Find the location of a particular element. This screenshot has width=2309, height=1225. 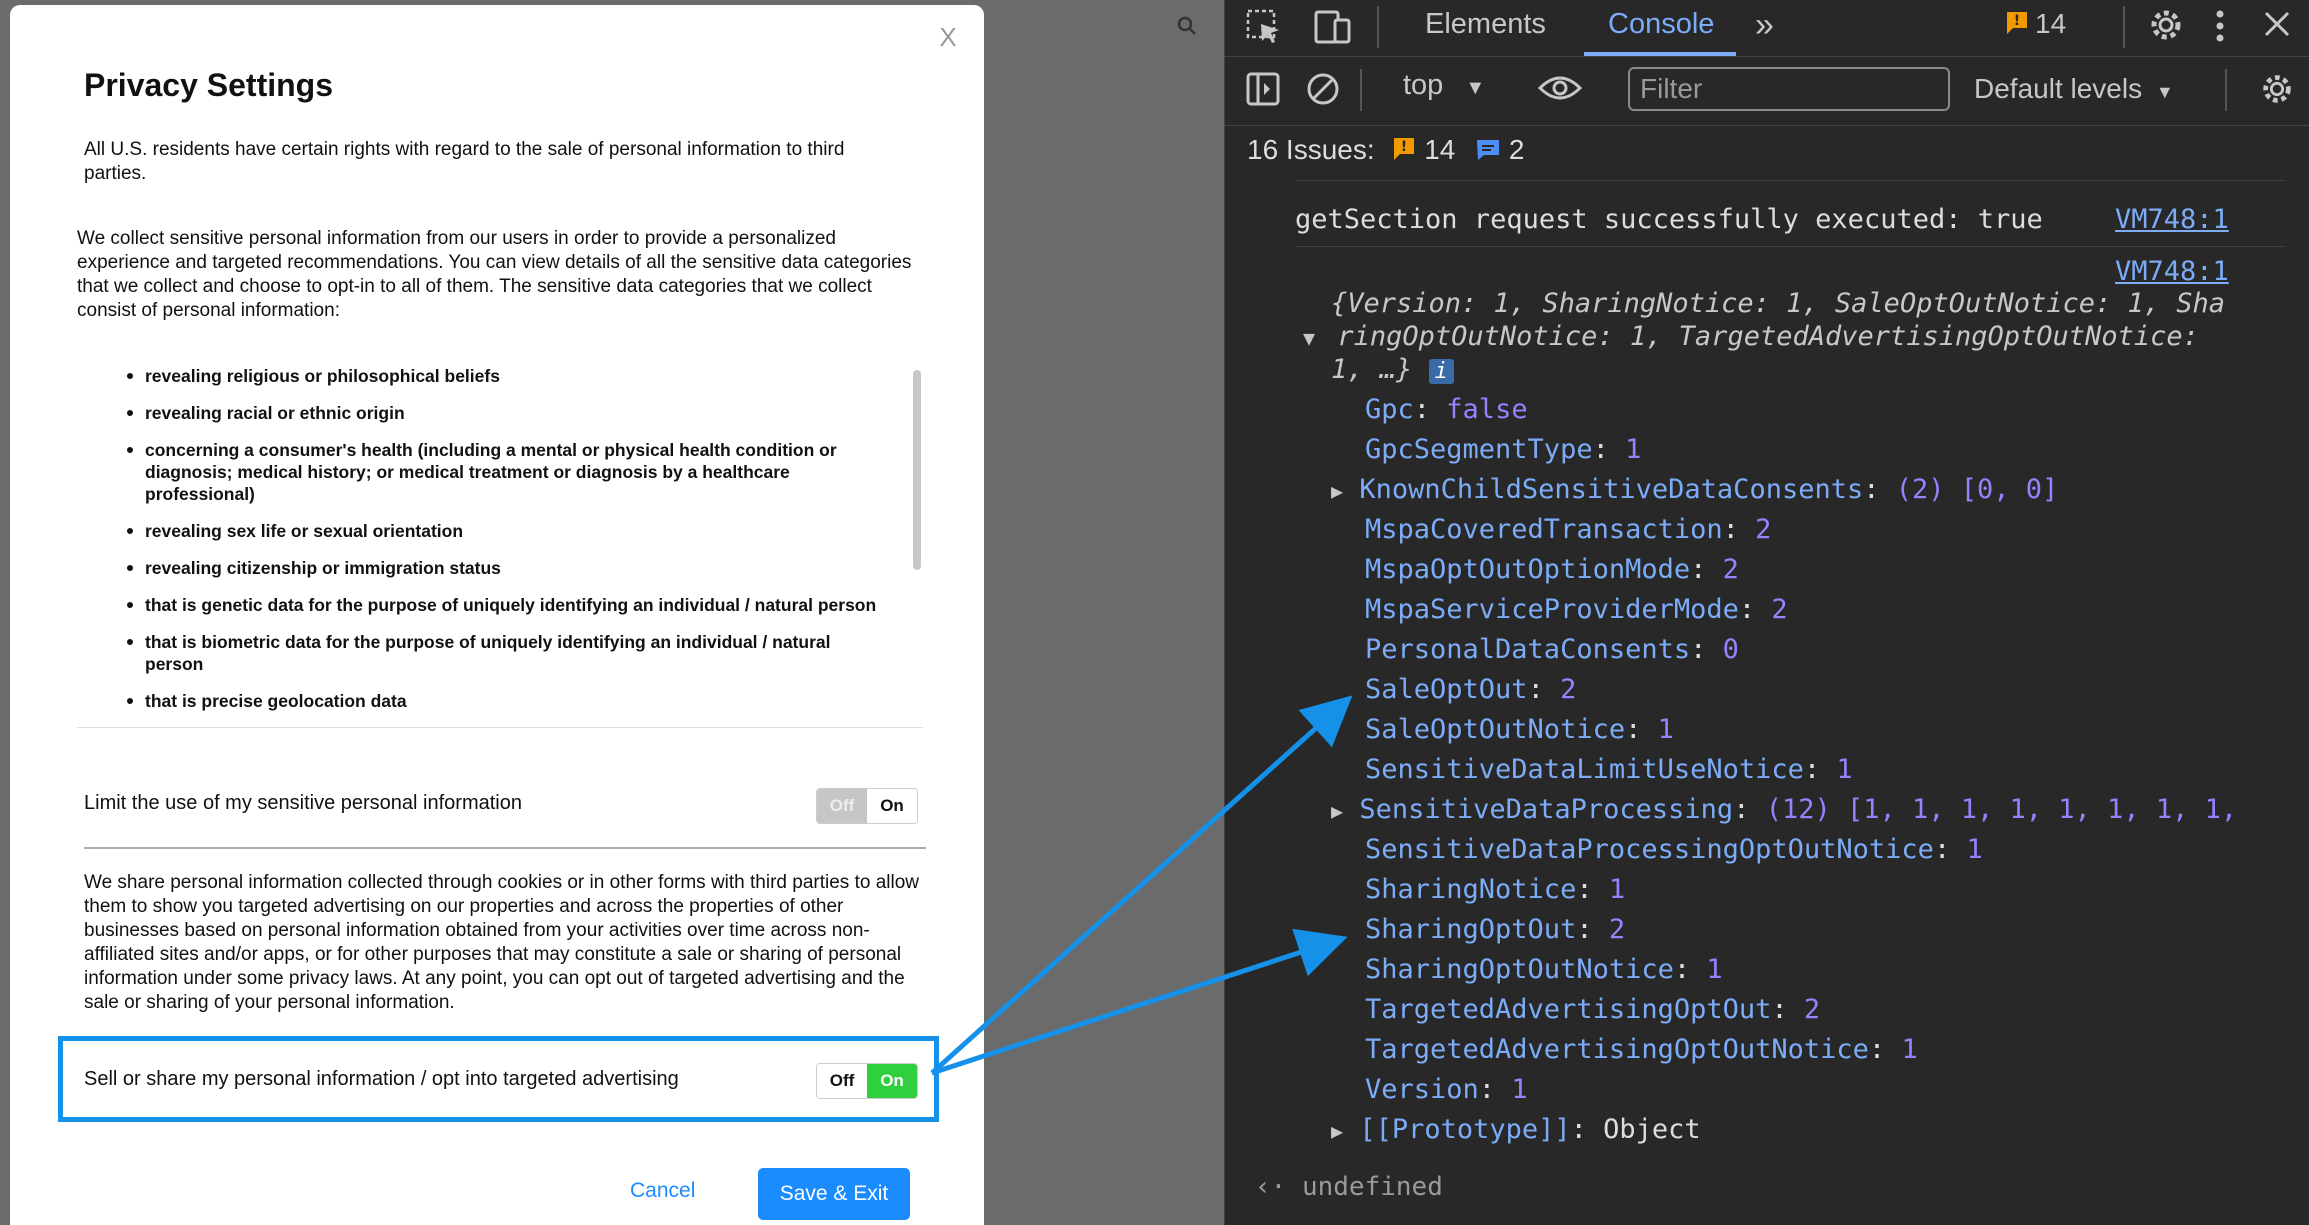

property-key: MspaCoveredTransaction is located at coordinates (1544, 529).